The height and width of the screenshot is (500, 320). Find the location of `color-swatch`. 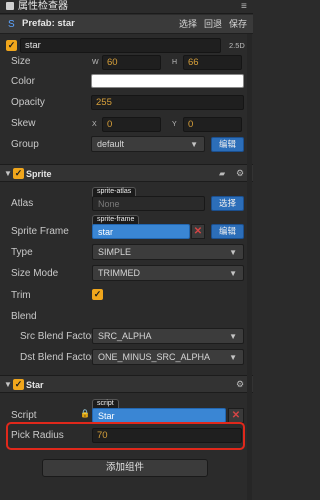

color-swatch is located at coordinates (167, 81).